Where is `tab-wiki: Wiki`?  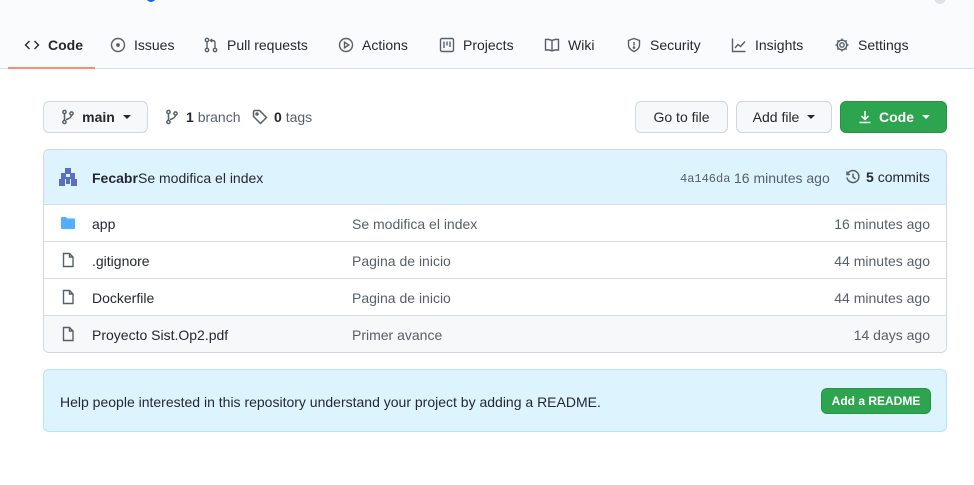
tab-wiki: Wiki is located at coordinates (569, 44).